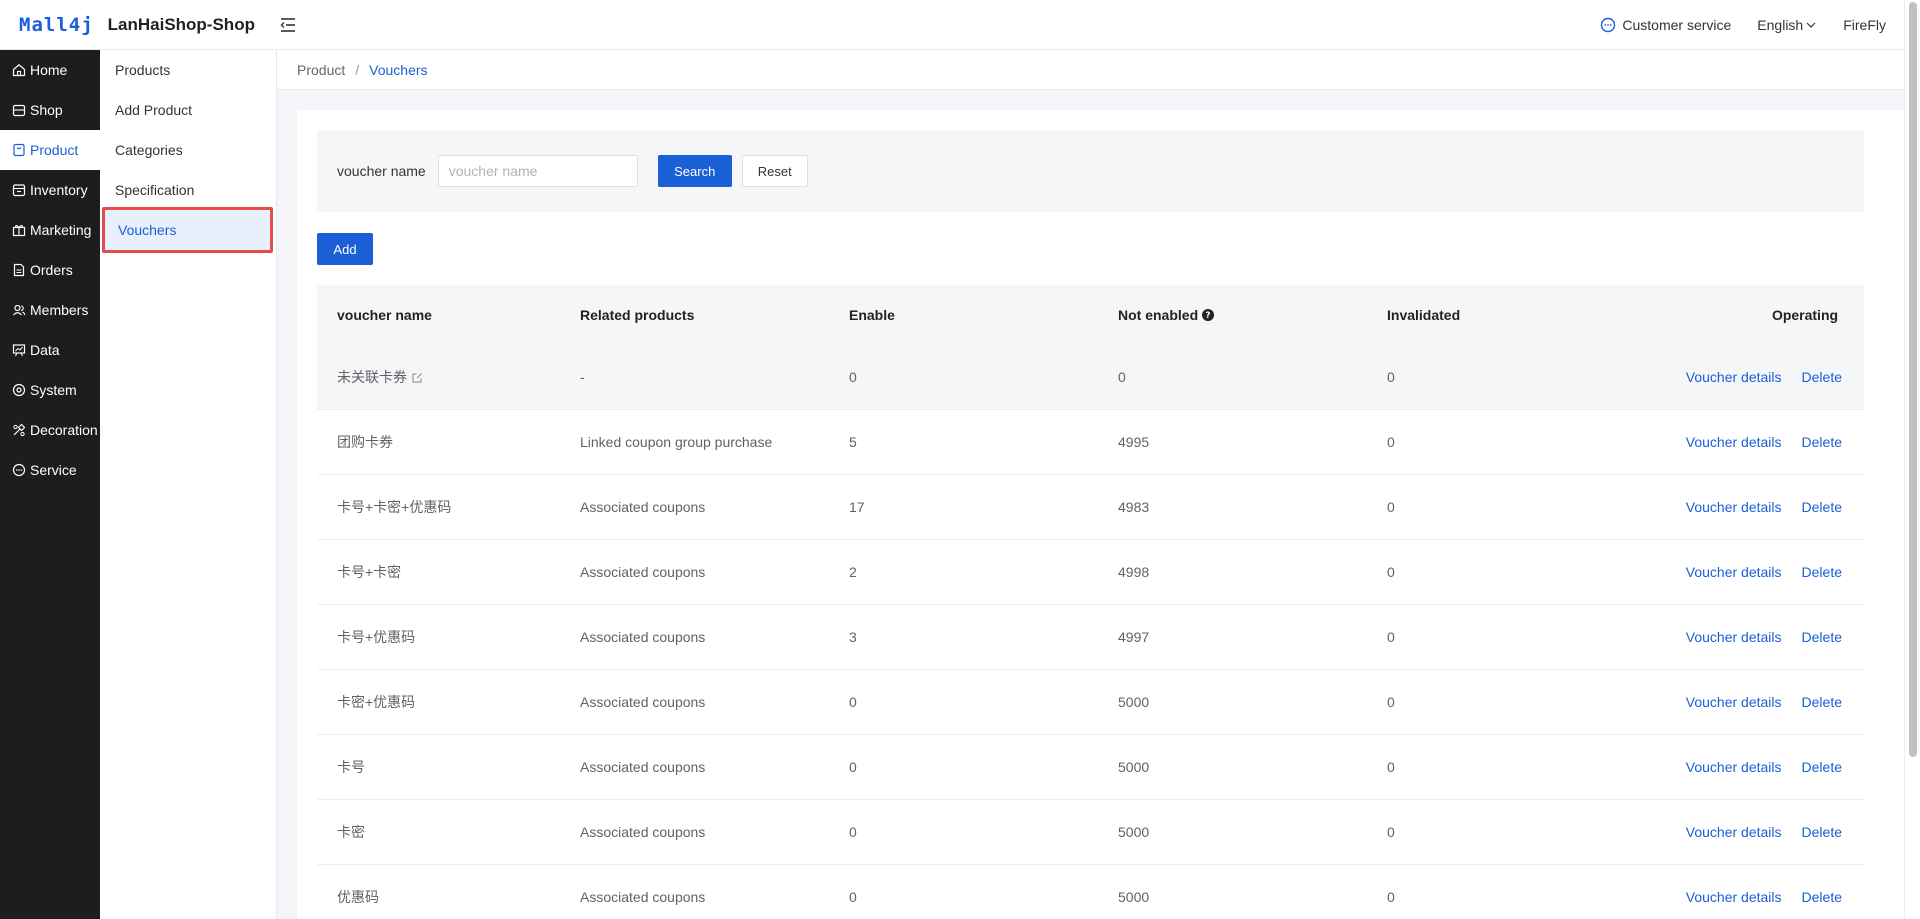 This screenshot has height=919, width=1920. I want to click on cell-related-products: -, so click(582, 377).